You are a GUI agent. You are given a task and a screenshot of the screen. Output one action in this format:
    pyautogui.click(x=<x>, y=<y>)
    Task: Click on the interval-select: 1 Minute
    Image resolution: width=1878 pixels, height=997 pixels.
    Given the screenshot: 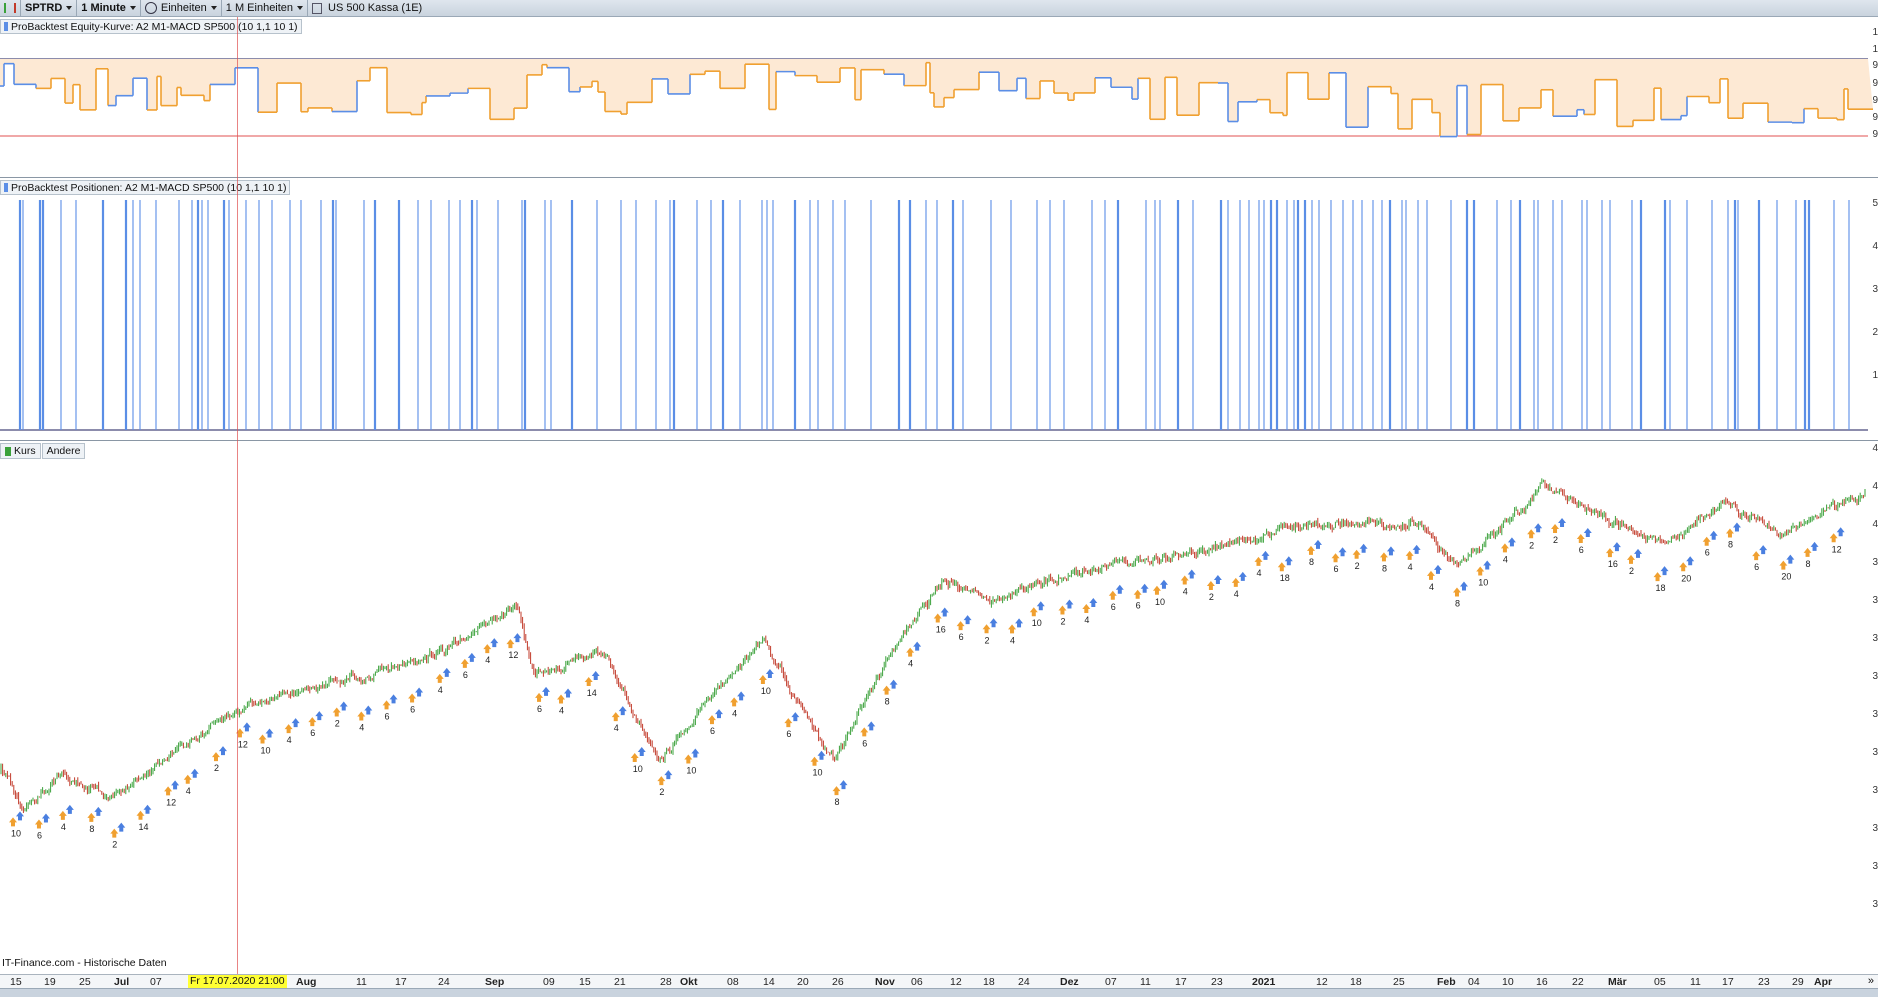 What is the action you would take?
    pyautogui.click(x=109, y=8)
    